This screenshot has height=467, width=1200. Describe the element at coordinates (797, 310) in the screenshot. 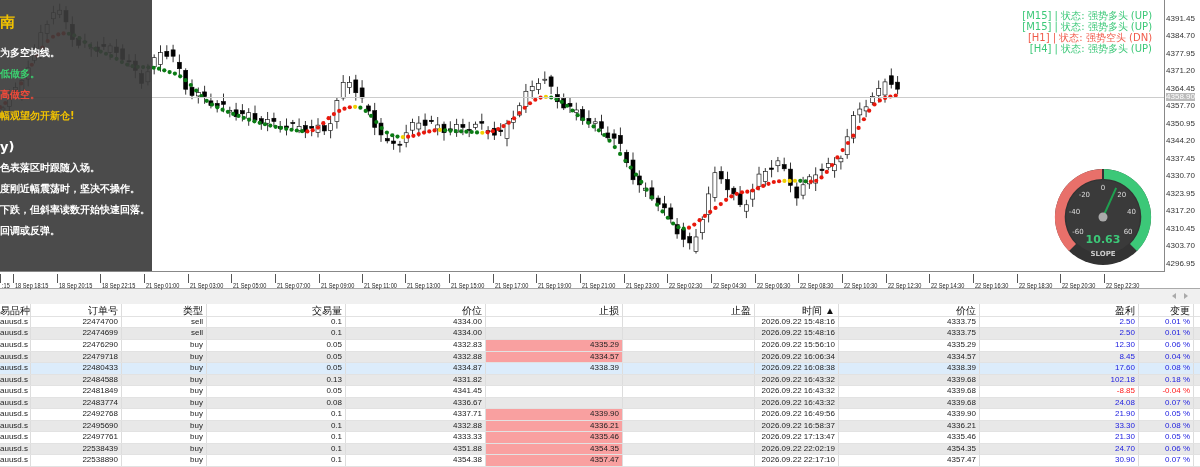

I see `column-header: 时间 ▲` at that location.